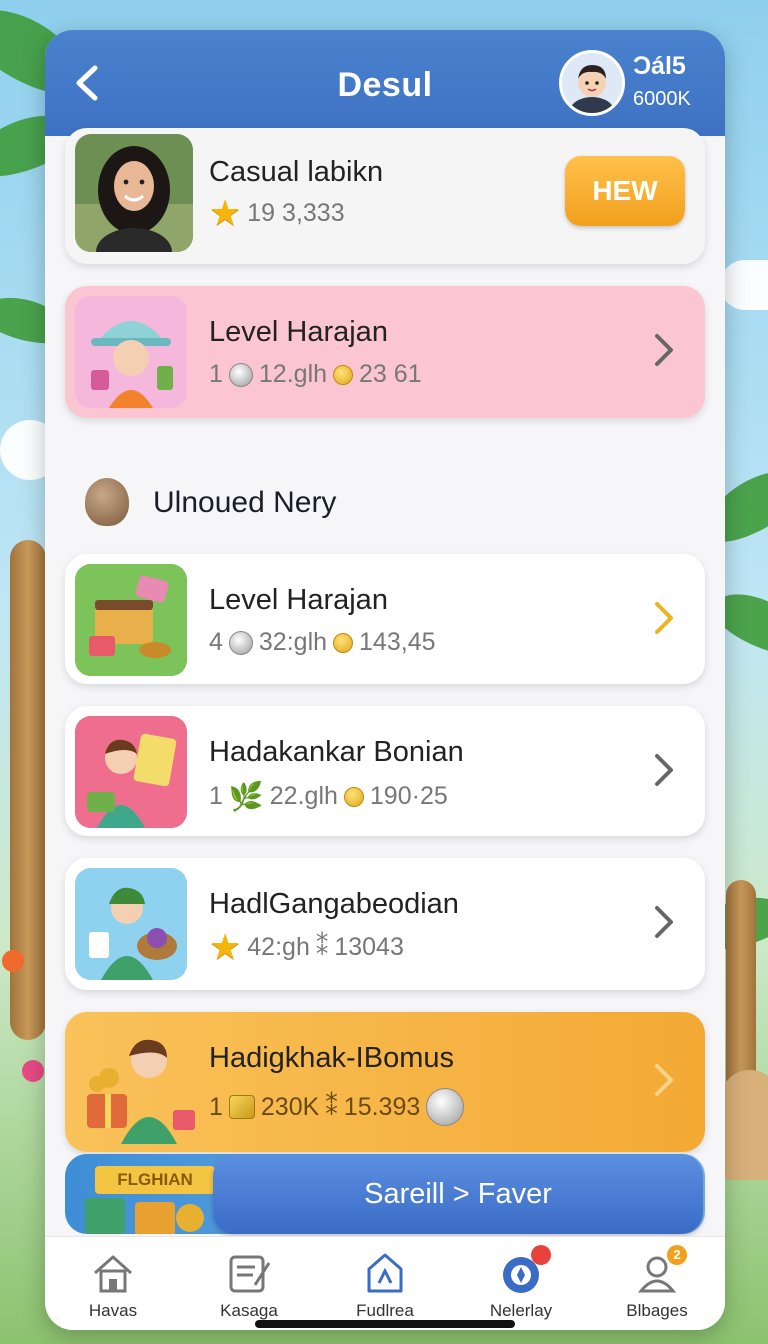 The width and height of the screenshot is (768, 1344). I want to click on coconut-icon, so click(107, 502).